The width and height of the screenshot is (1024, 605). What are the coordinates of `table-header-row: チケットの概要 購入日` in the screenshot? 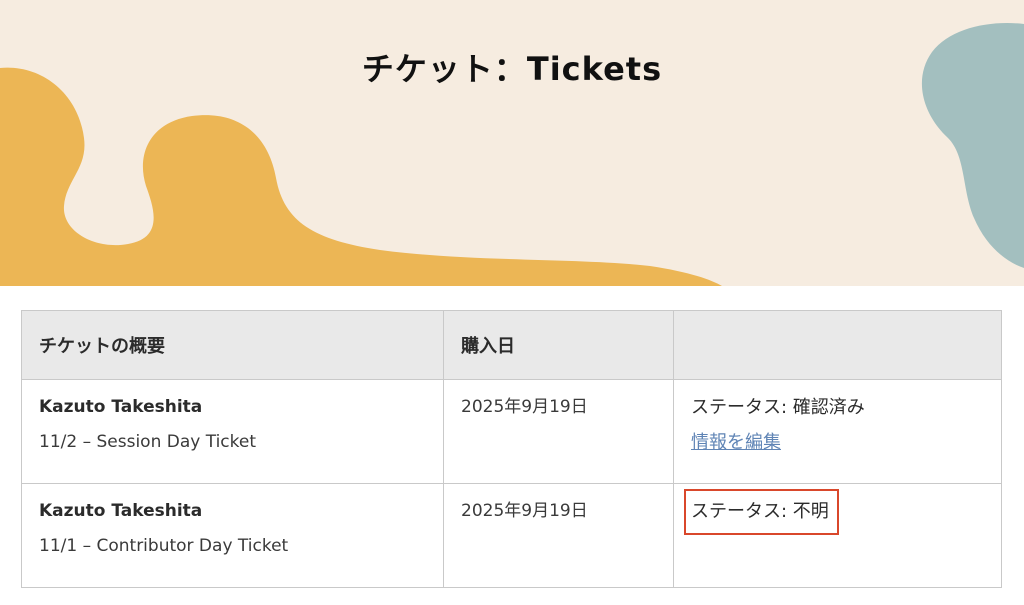 It's located at (511, 345).